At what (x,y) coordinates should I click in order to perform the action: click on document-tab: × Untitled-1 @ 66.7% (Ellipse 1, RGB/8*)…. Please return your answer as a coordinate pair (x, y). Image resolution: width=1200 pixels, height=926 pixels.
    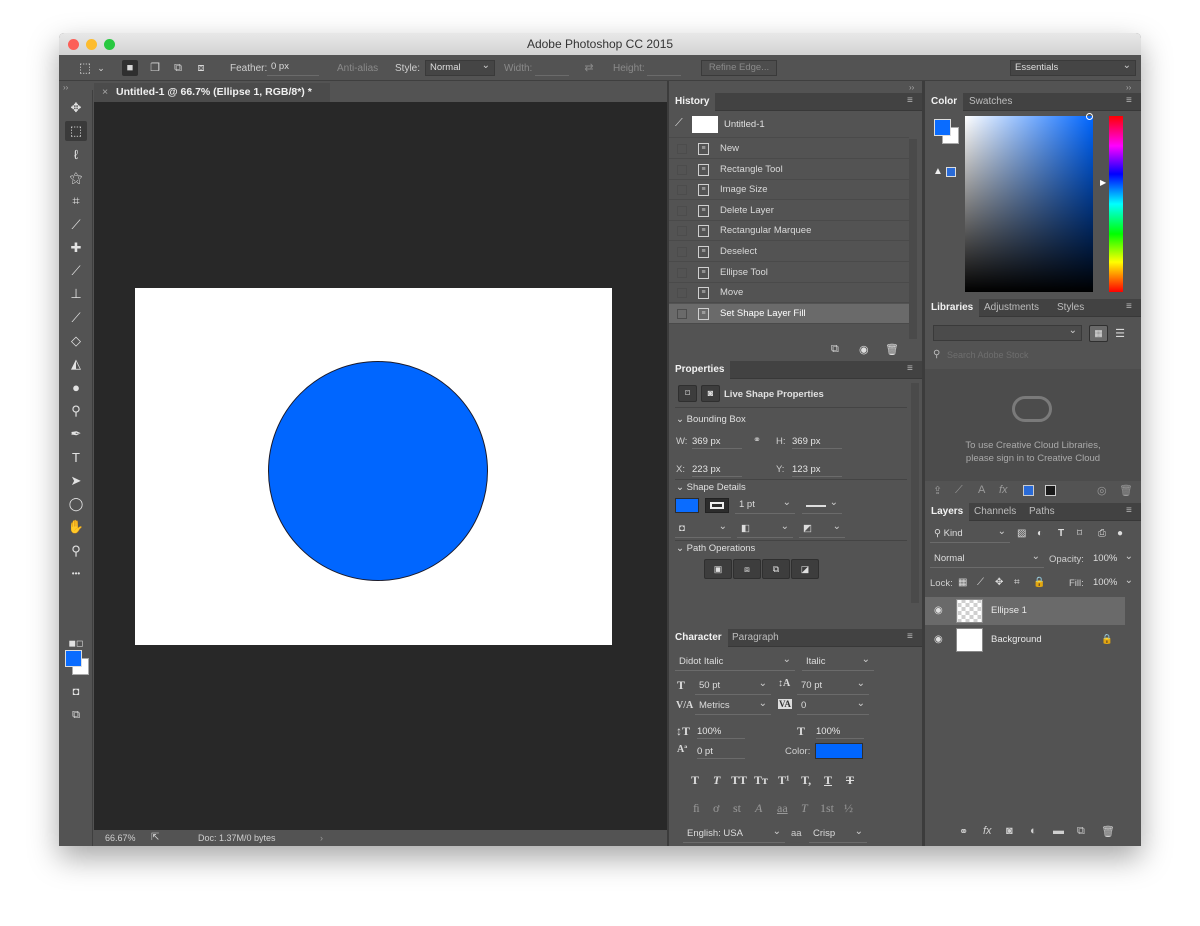
    Looking at the image, I should click on (212, 92).